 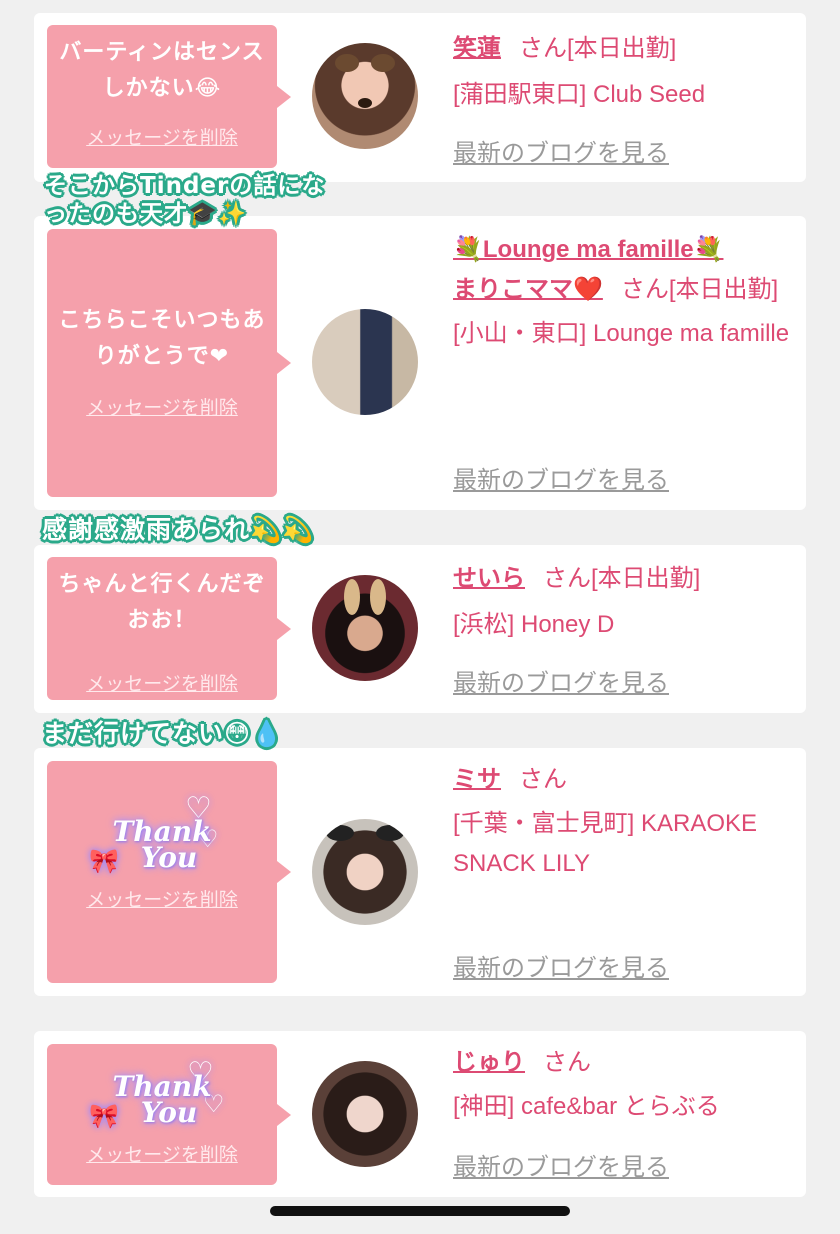 I want to click on cast-info: 笑蓮 さん[本日出勤] [蒲田駅東口] Club Seed, so click(x=623, y=72).